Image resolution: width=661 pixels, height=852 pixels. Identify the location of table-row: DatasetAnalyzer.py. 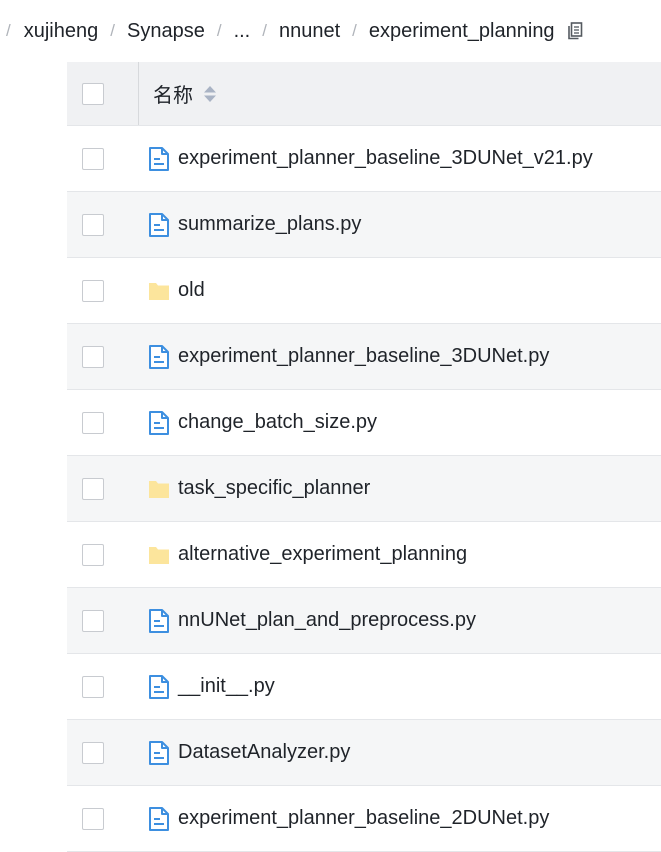
(364, 753).